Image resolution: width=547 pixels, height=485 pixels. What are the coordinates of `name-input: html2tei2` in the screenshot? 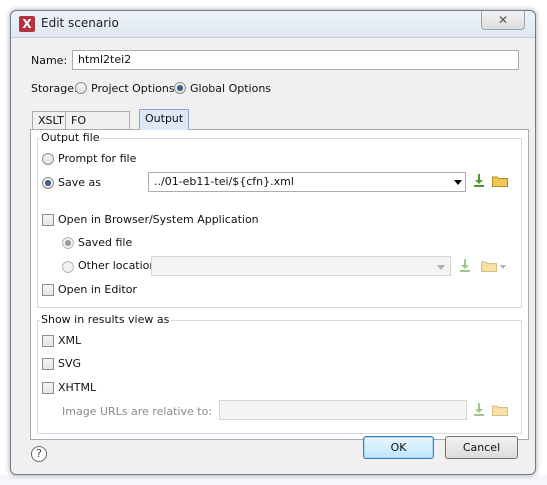 It's located at (295, 60).